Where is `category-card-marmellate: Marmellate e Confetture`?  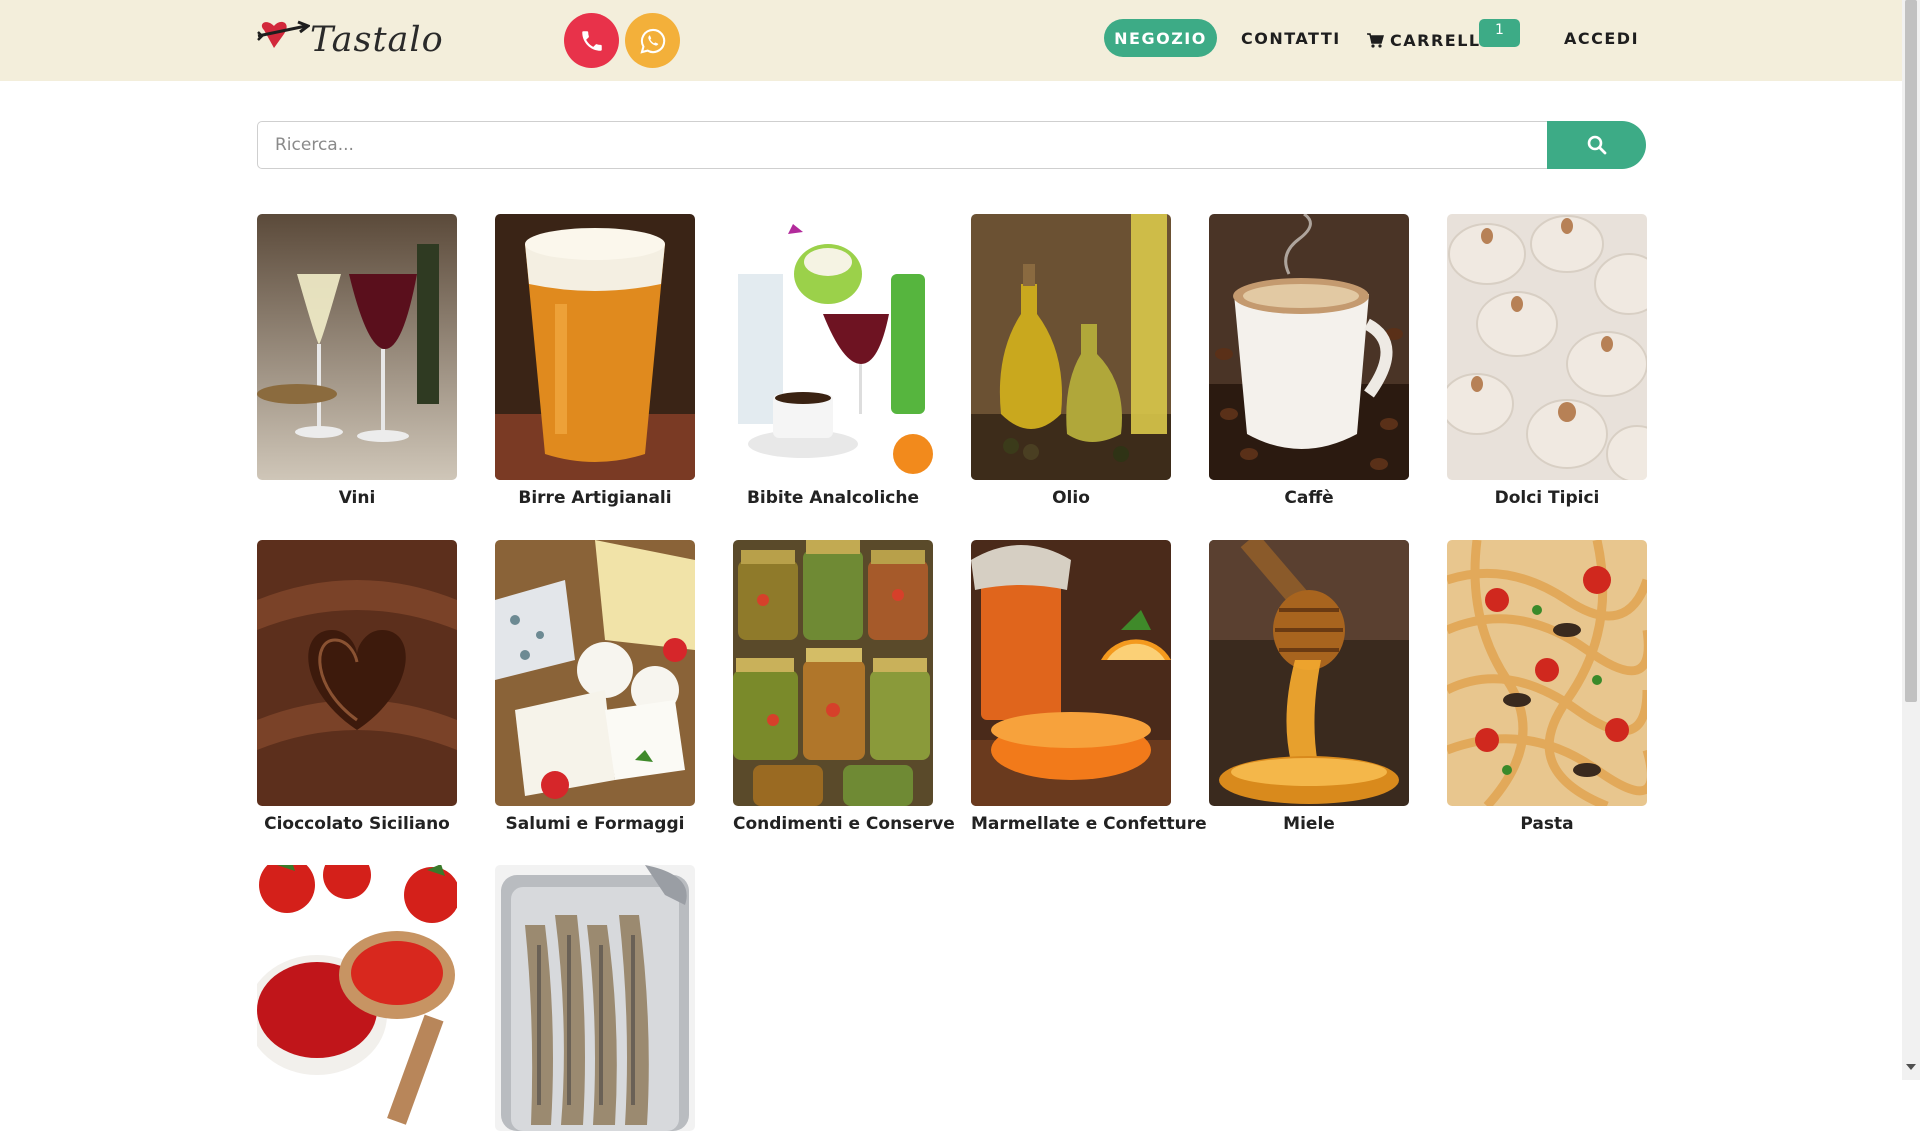 category-card-marmellate: Marmellate e Confetture is located at coordinates (1089, 687).